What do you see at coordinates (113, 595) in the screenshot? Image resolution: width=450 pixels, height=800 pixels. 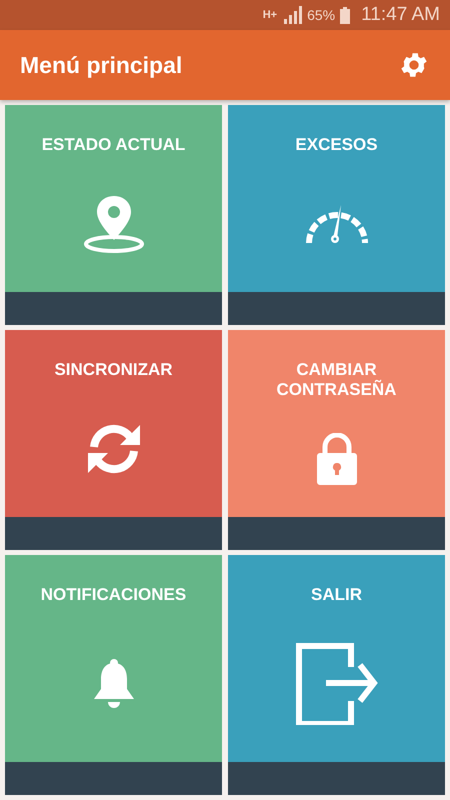 I see `tile-label: NOTIFICACIONES` at bounding box center [113, 595].